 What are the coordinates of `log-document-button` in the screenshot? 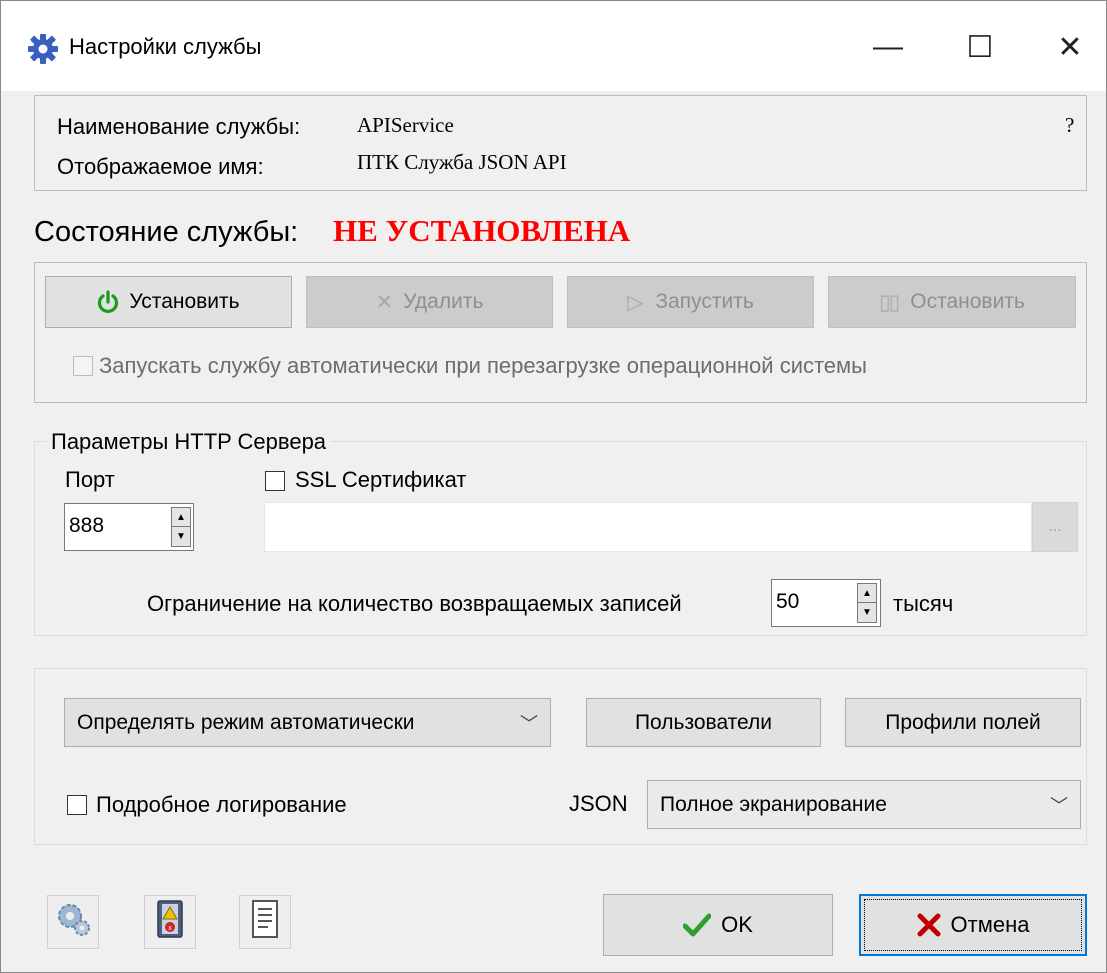 It's located at (265, 922).